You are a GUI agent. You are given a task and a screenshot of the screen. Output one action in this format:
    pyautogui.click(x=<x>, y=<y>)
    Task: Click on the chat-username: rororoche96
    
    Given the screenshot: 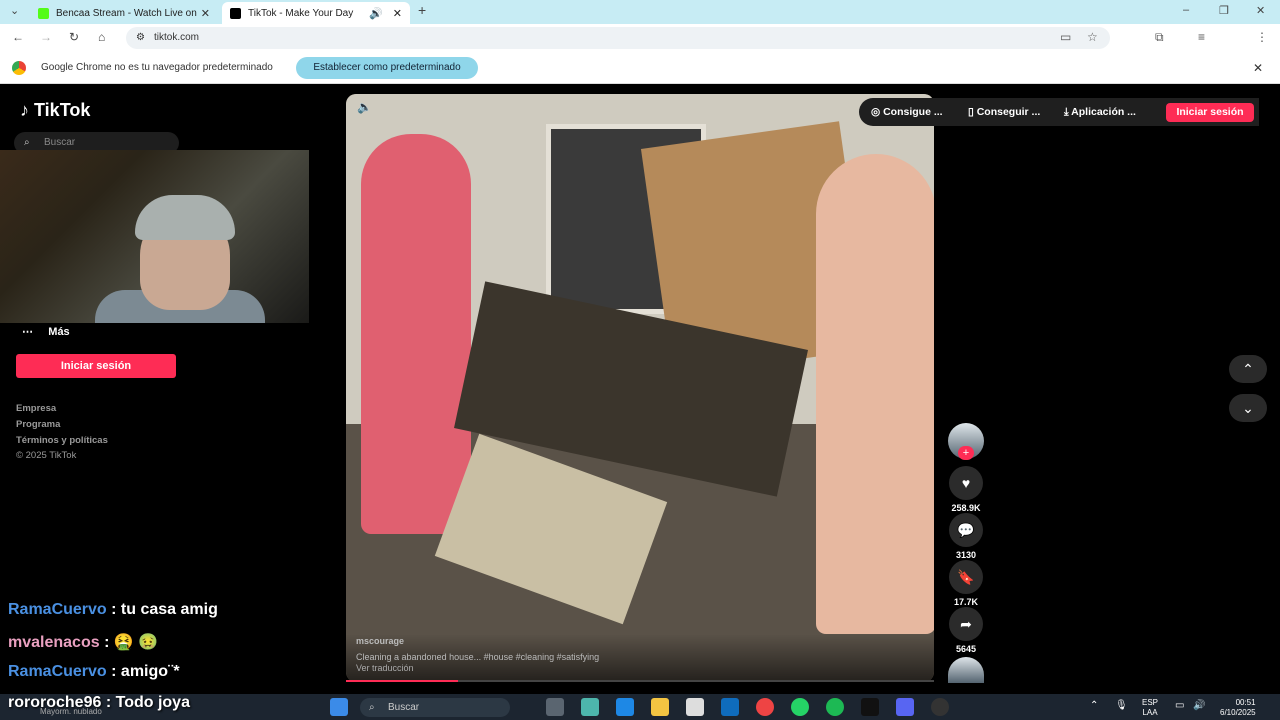 What is the action you would take?
    pyautogui.click(x=55, y=702)
    